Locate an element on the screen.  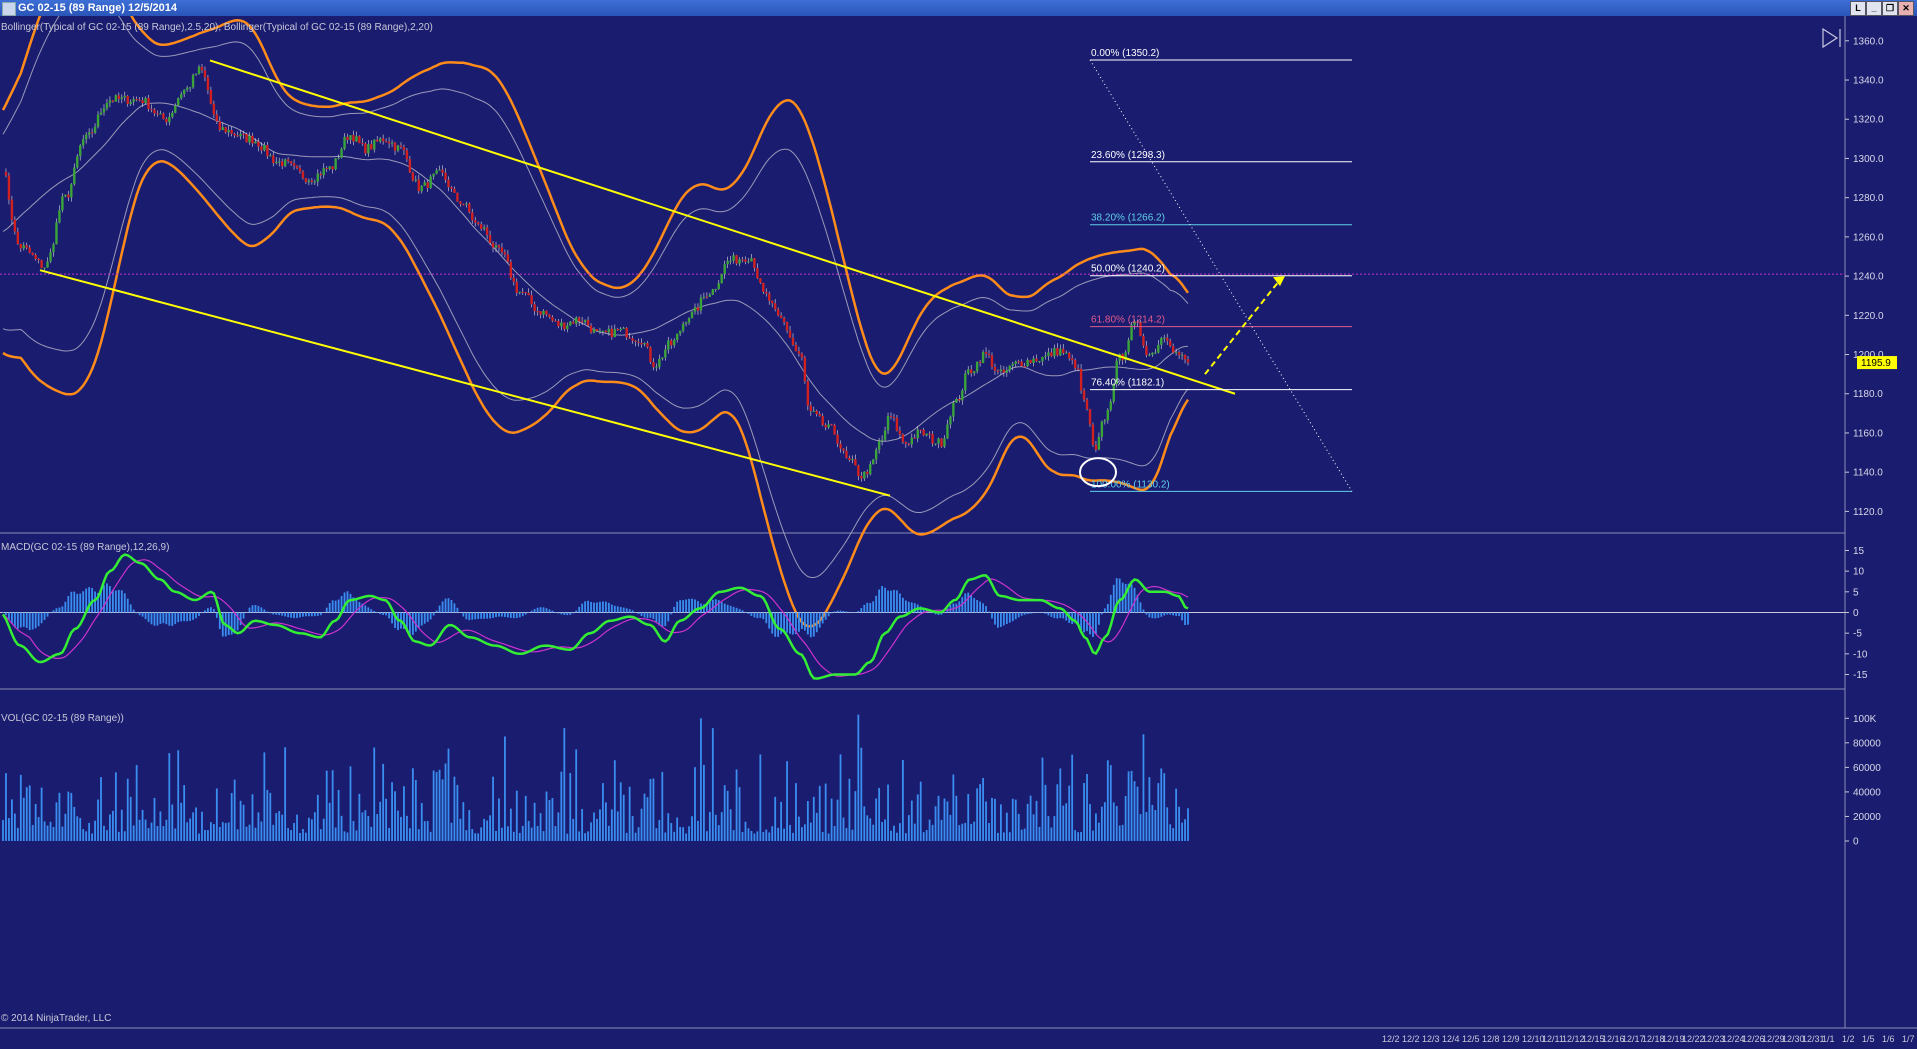
date-axis-label: 12/3 is located at coordinates (1431, 1039).